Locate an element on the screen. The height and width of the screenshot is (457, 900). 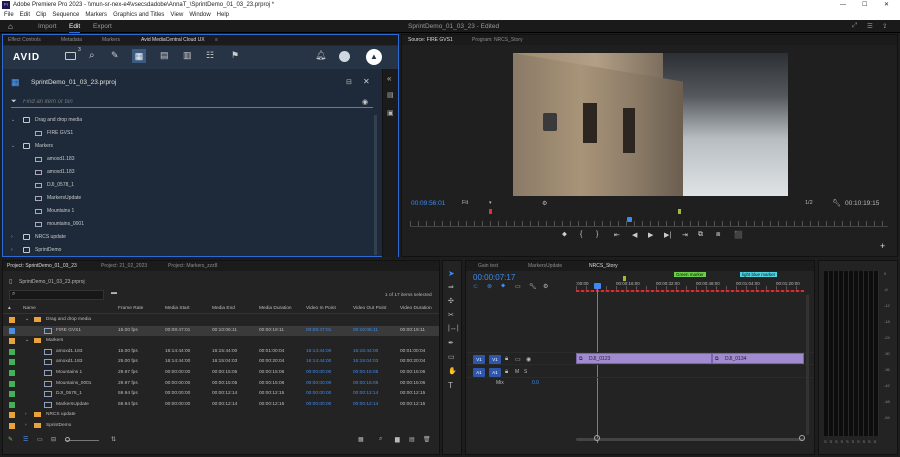
rectangle-tool-icon: ▭ is located at coordinates (451, 357).